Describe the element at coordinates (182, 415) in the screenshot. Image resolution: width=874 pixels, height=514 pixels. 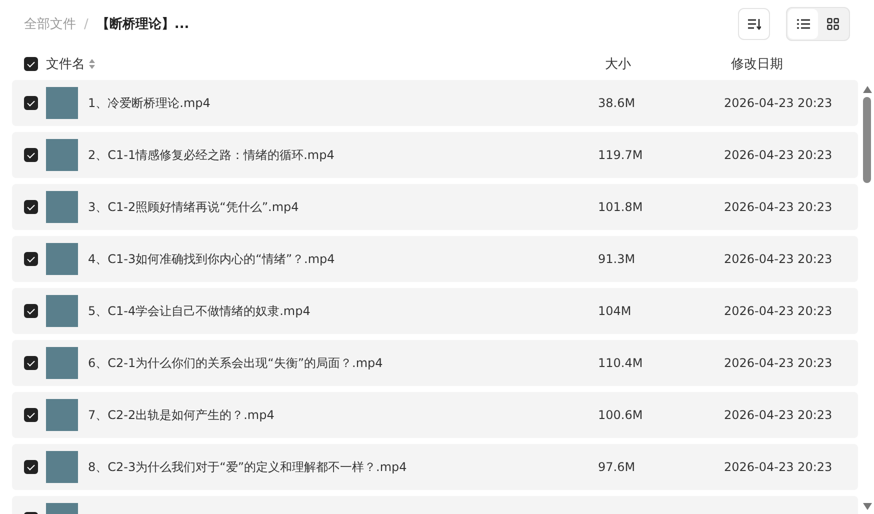
I see `file-name: 7、C2-2出轨是如何产生的？.mp4` at that location.